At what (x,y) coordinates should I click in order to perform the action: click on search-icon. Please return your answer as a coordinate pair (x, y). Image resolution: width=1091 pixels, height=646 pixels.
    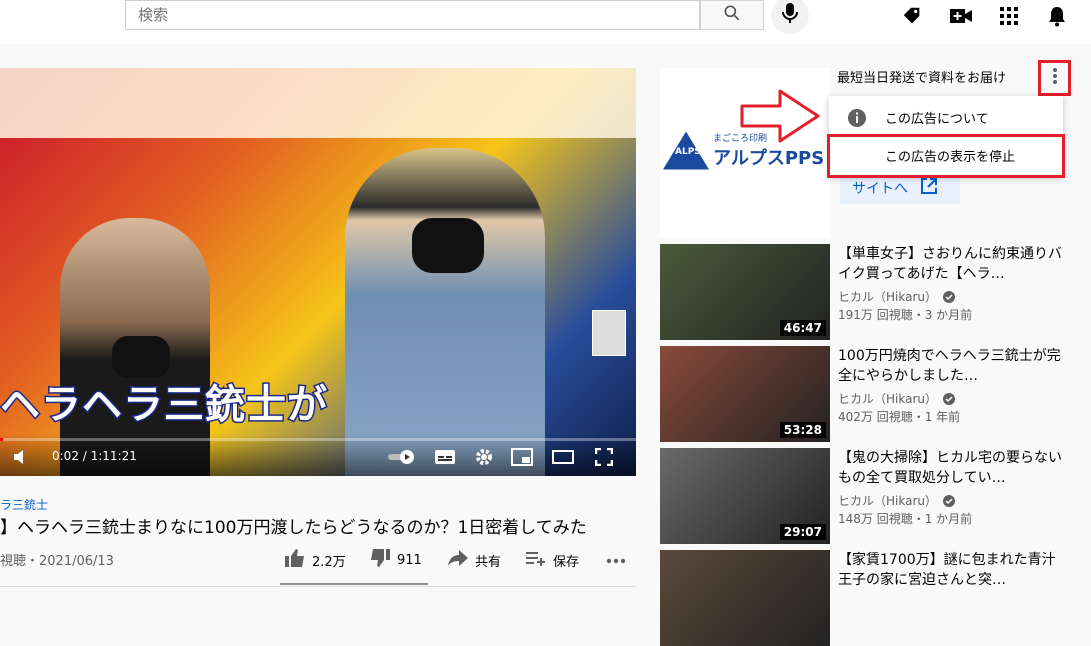
    Looking at the image, I should click on (732, 15).